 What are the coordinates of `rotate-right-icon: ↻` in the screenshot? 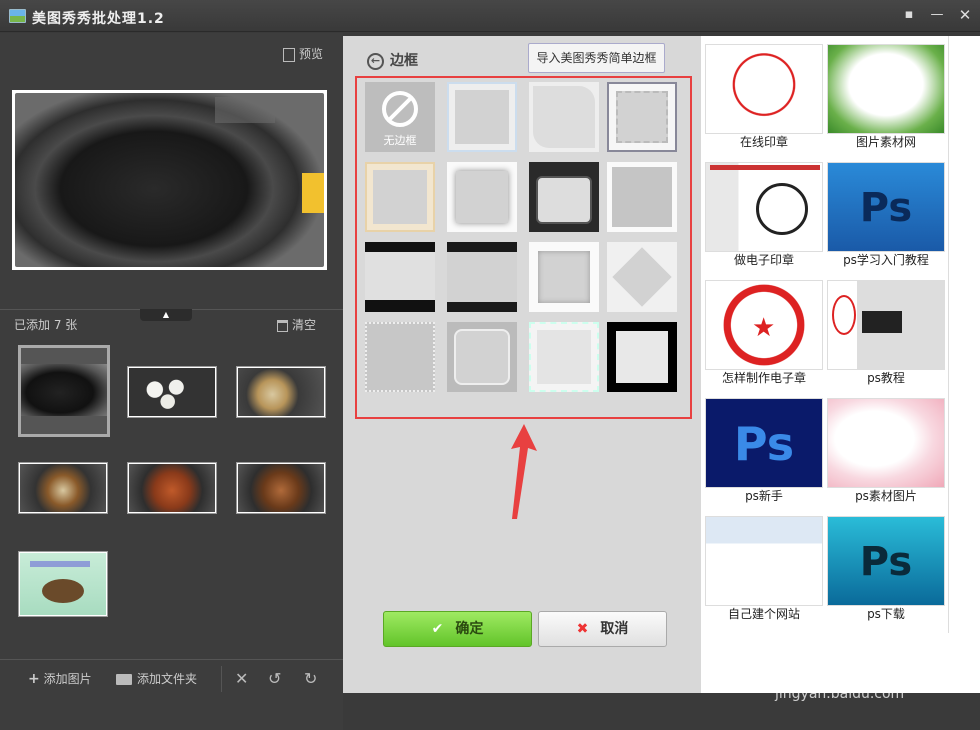 It's located at (310, 678).